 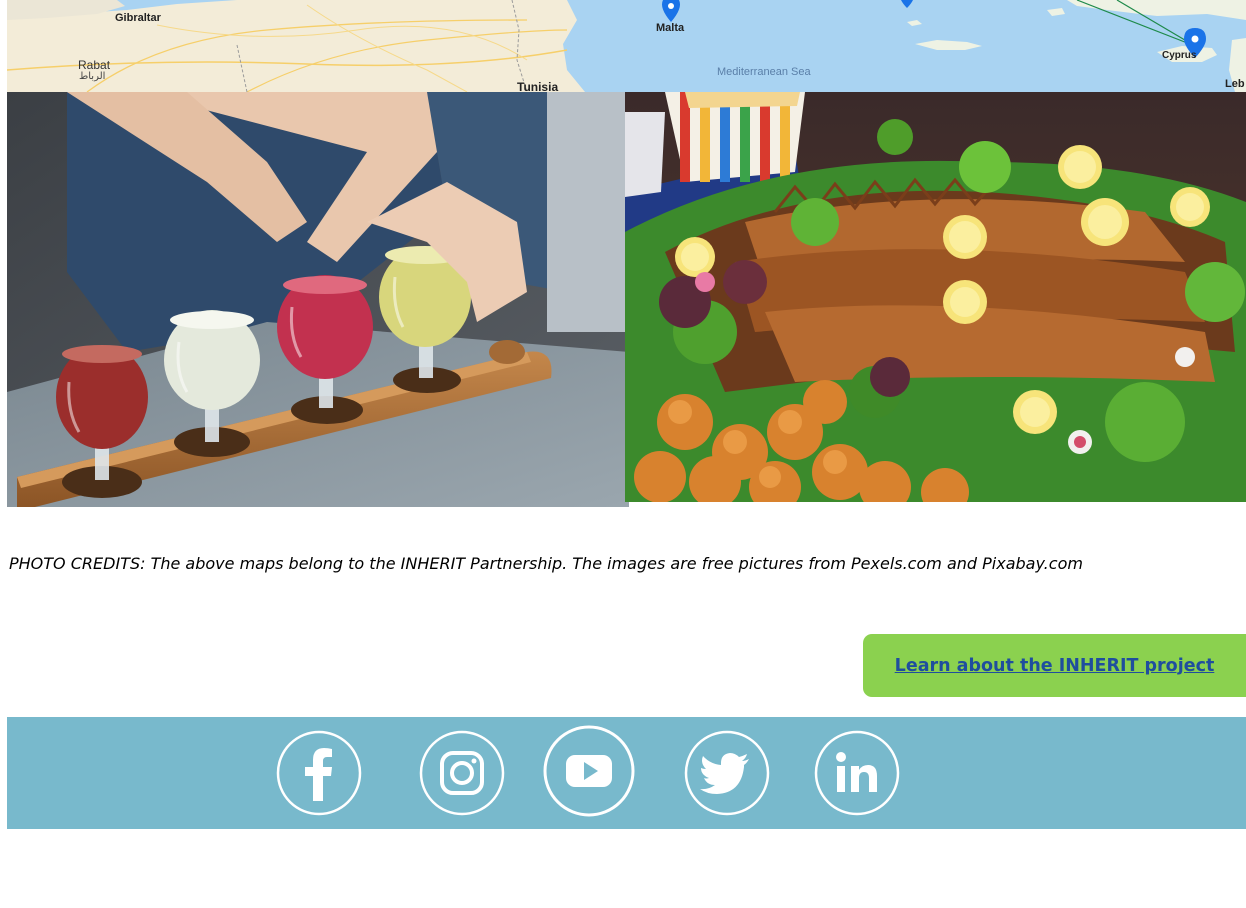 What do you see at coordinates (764, 72) in the screenshot?
I see `map-label-sea: Mediterranean Sea` at bounding box center [764, 72].